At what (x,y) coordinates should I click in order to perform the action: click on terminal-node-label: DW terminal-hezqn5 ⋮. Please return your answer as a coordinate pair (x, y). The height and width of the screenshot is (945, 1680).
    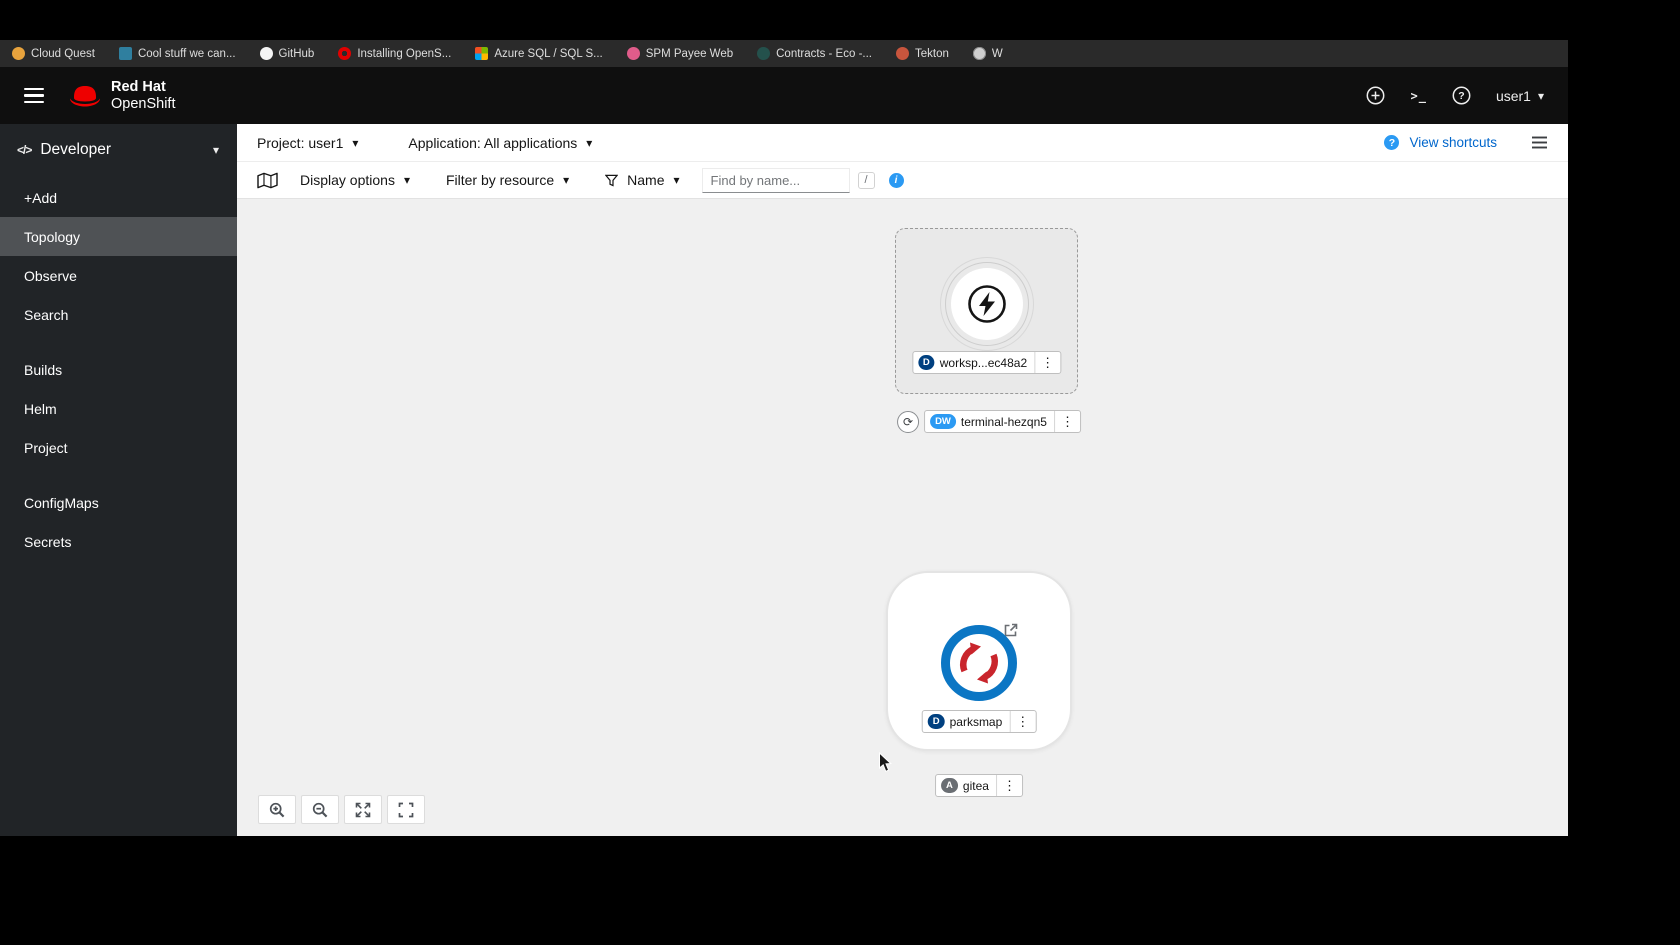
    Looking at the image, I should click on (1002, 421).